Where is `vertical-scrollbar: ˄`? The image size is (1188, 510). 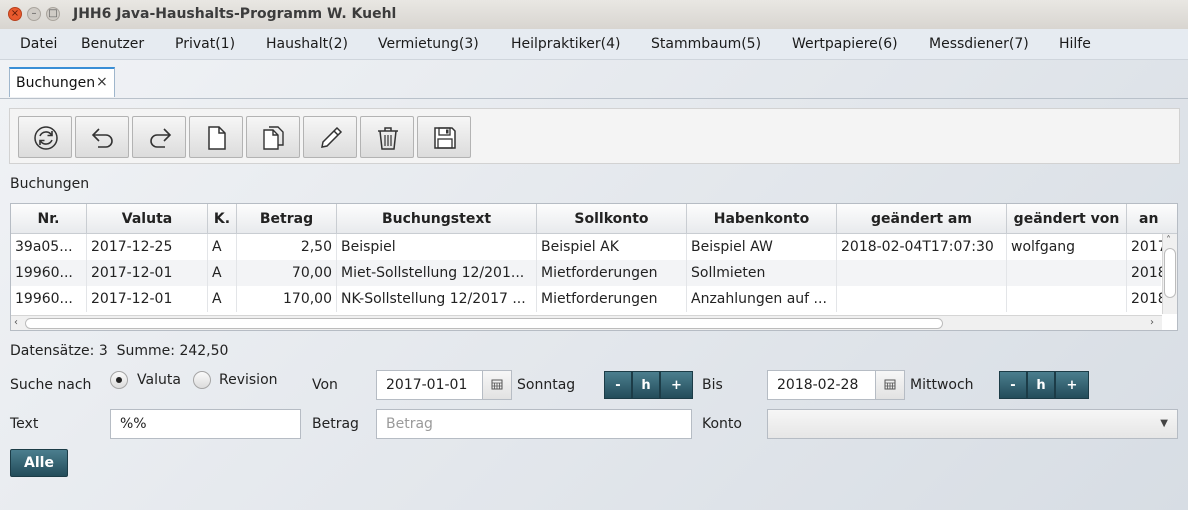
vertical-scrollbar: ˄ is located at coordinates (1169, 274).